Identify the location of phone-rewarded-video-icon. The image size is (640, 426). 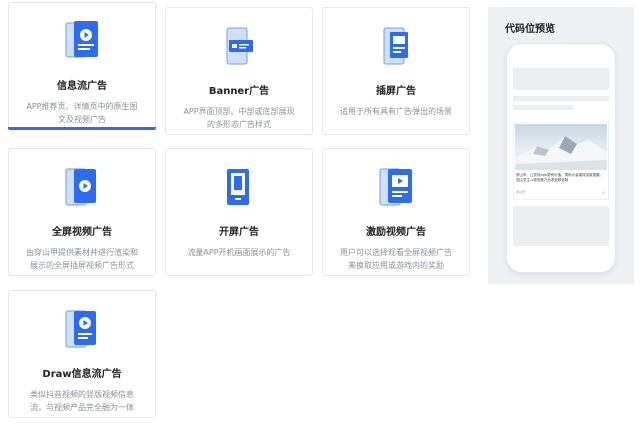
(396, 187).